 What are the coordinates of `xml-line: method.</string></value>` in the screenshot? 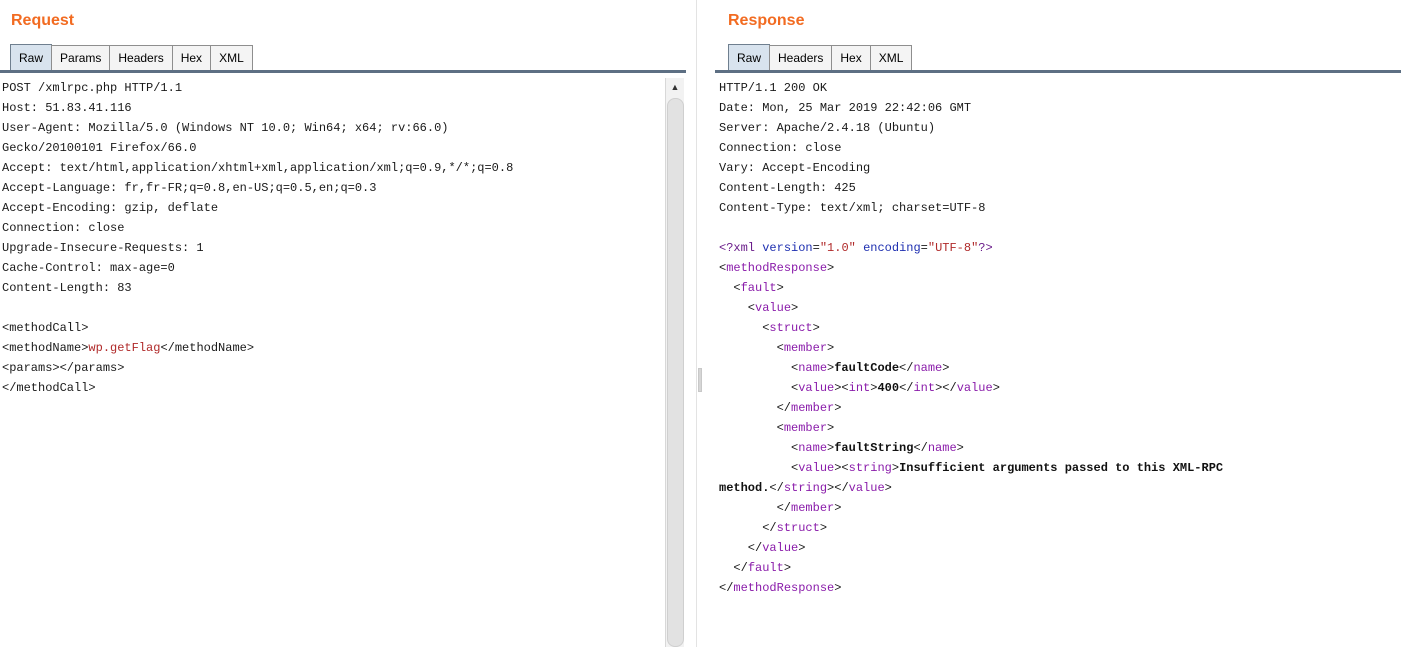 It's located at (805, 488).